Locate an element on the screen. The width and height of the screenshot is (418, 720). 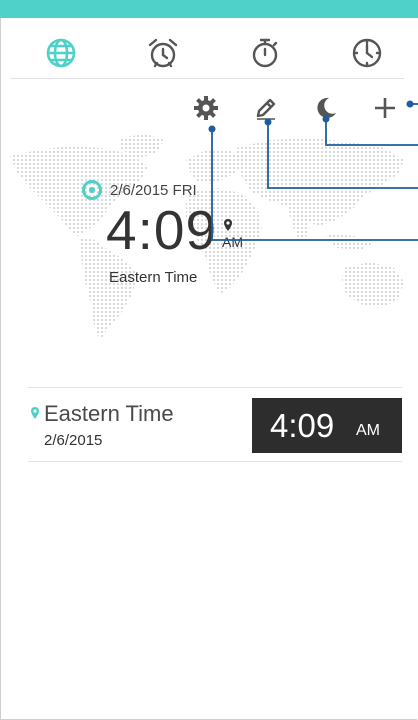
add-city-button is located at coordinates (385, 108).